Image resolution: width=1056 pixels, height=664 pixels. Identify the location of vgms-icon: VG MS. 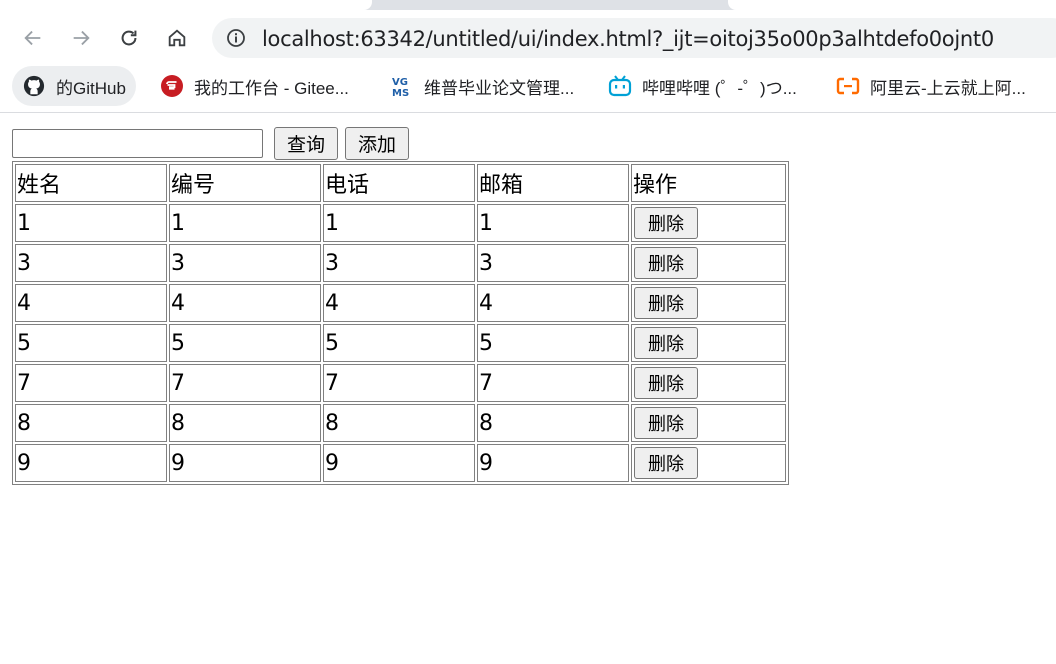
(402, 86).